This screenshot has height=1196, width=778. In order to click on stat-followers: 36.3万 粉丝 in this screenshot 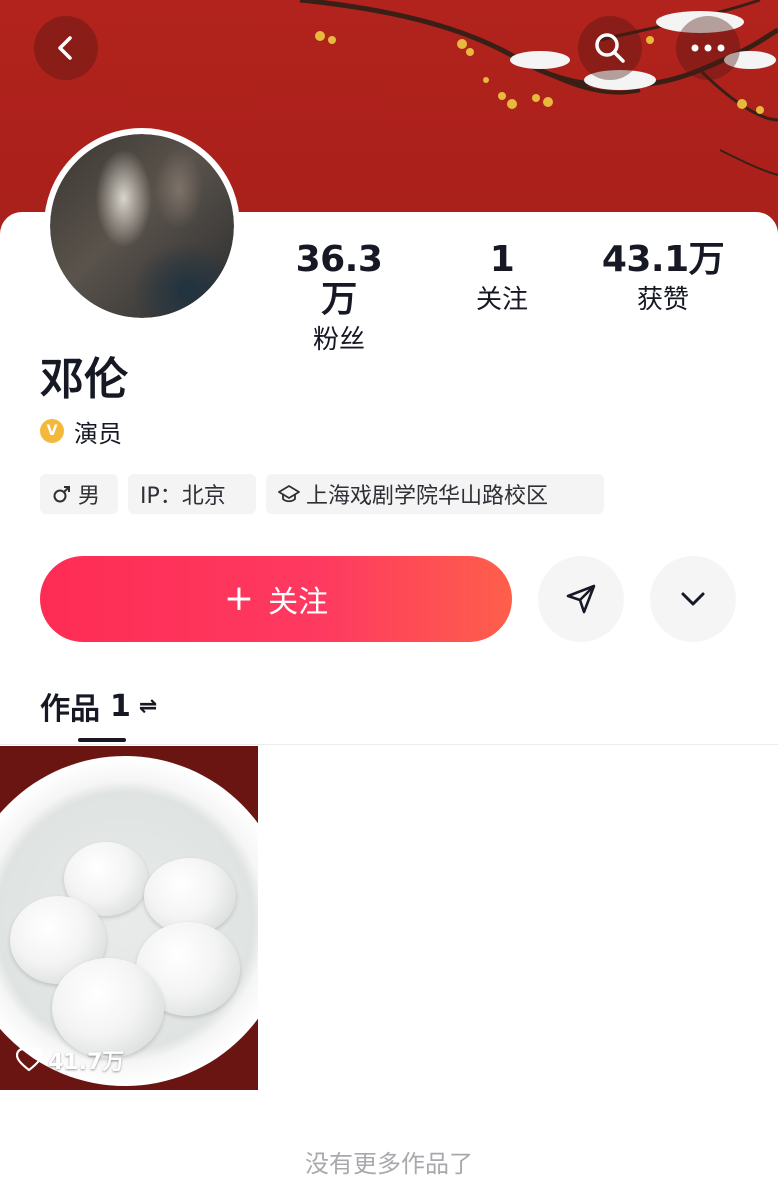, I will do `click(339, 299)`.